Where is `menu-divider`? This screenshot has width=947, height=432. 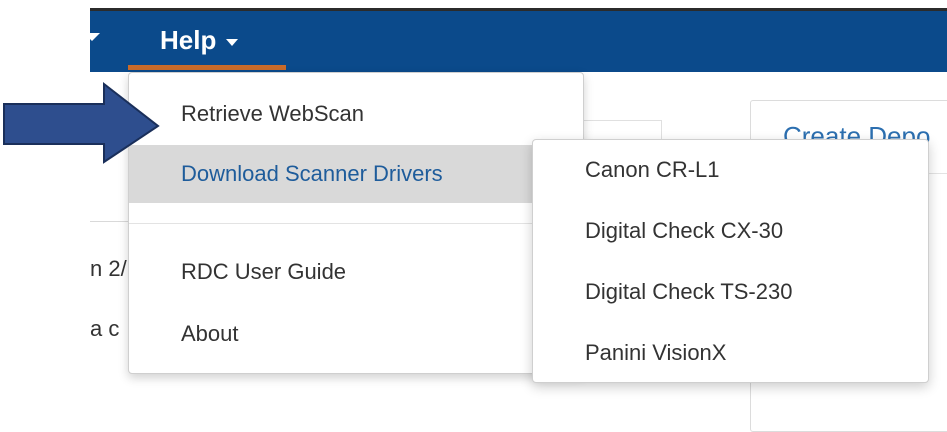 menu-divider is located at coordinates (356, 223).